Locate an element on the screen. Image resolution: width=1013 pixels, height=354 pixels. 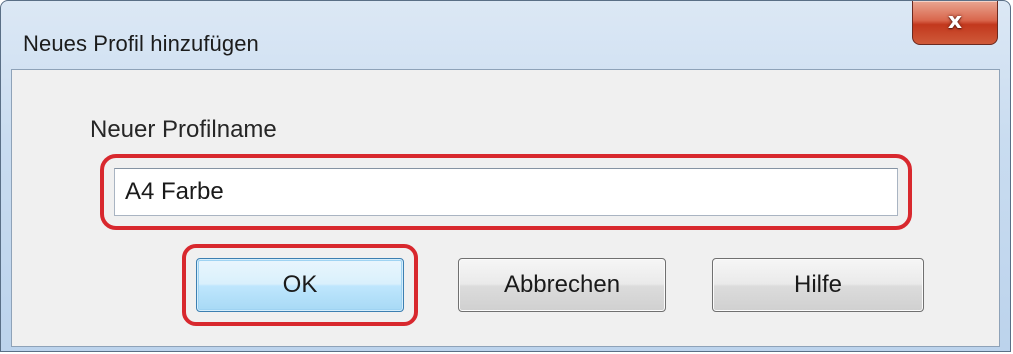
close-button: x is located at coordinates (955, 23).